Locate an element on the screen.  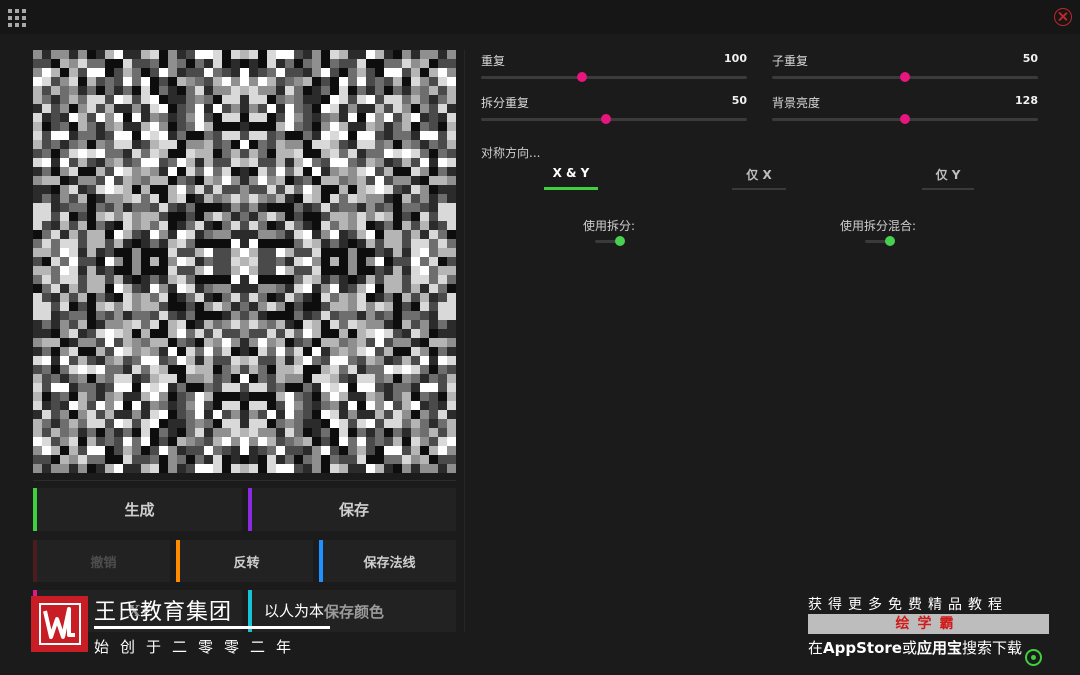
close-icon is located at coordinates (1063, 17).